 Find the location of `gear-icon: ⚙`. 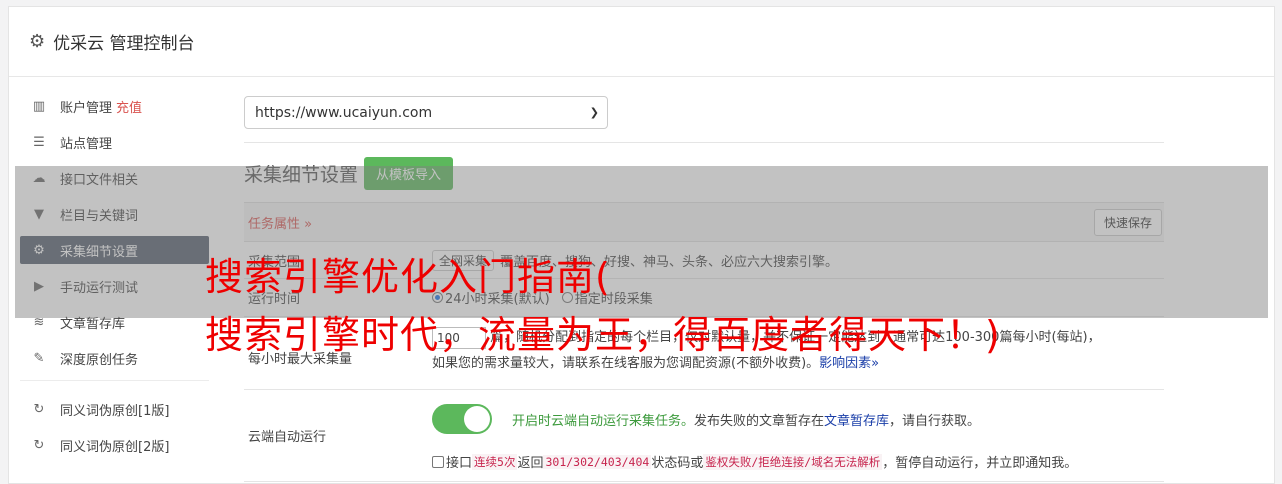

gear-icon: ⚙ is located at coordinates (37, 41).